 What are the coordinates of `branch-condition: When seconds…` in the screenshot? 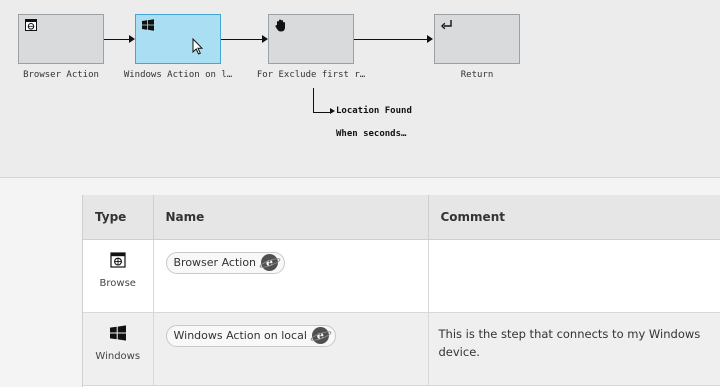 It's located at (371, 134).